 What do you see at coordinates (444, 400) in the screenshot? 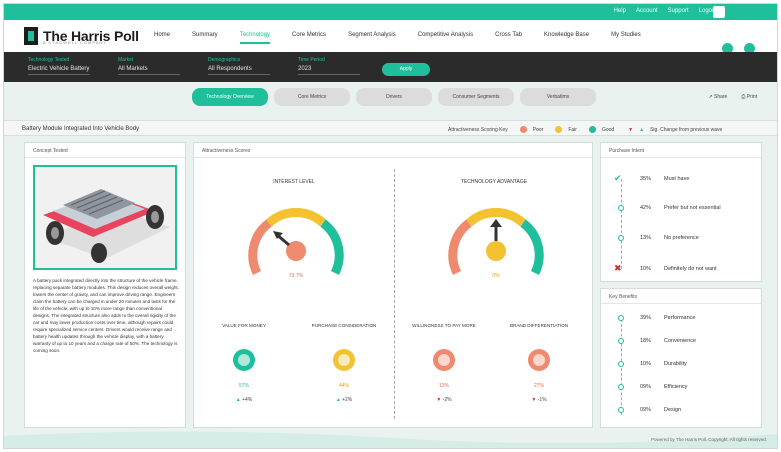
I see `metric-change: ▼ -2%` at bounding box center [444, 400].